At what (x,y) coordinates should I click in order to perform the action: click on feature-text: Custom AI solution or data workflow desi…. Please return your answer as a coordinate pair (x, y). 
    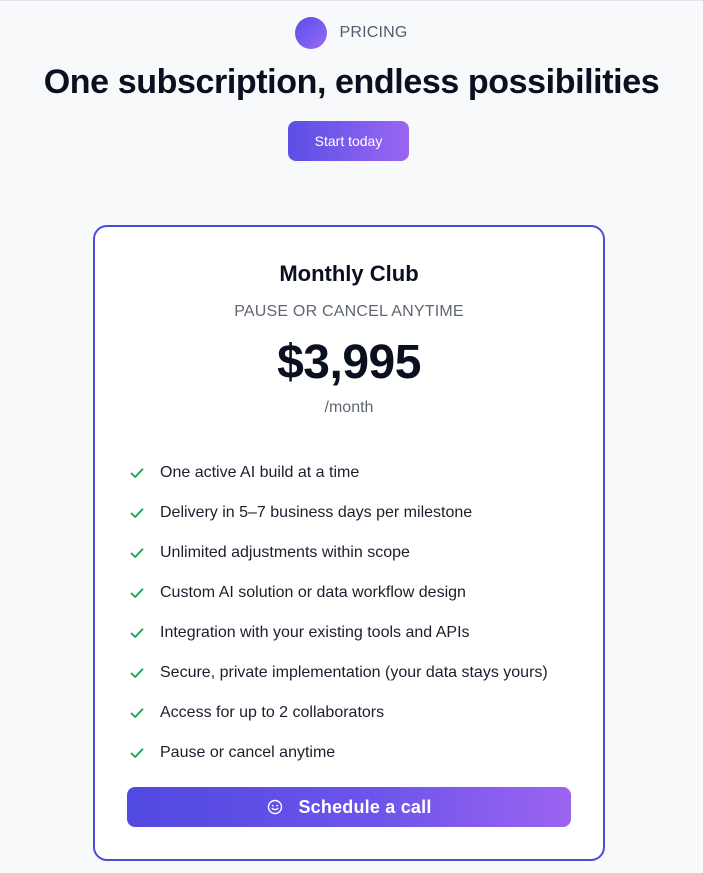
    Looking at the image, I should click on (313, 592).